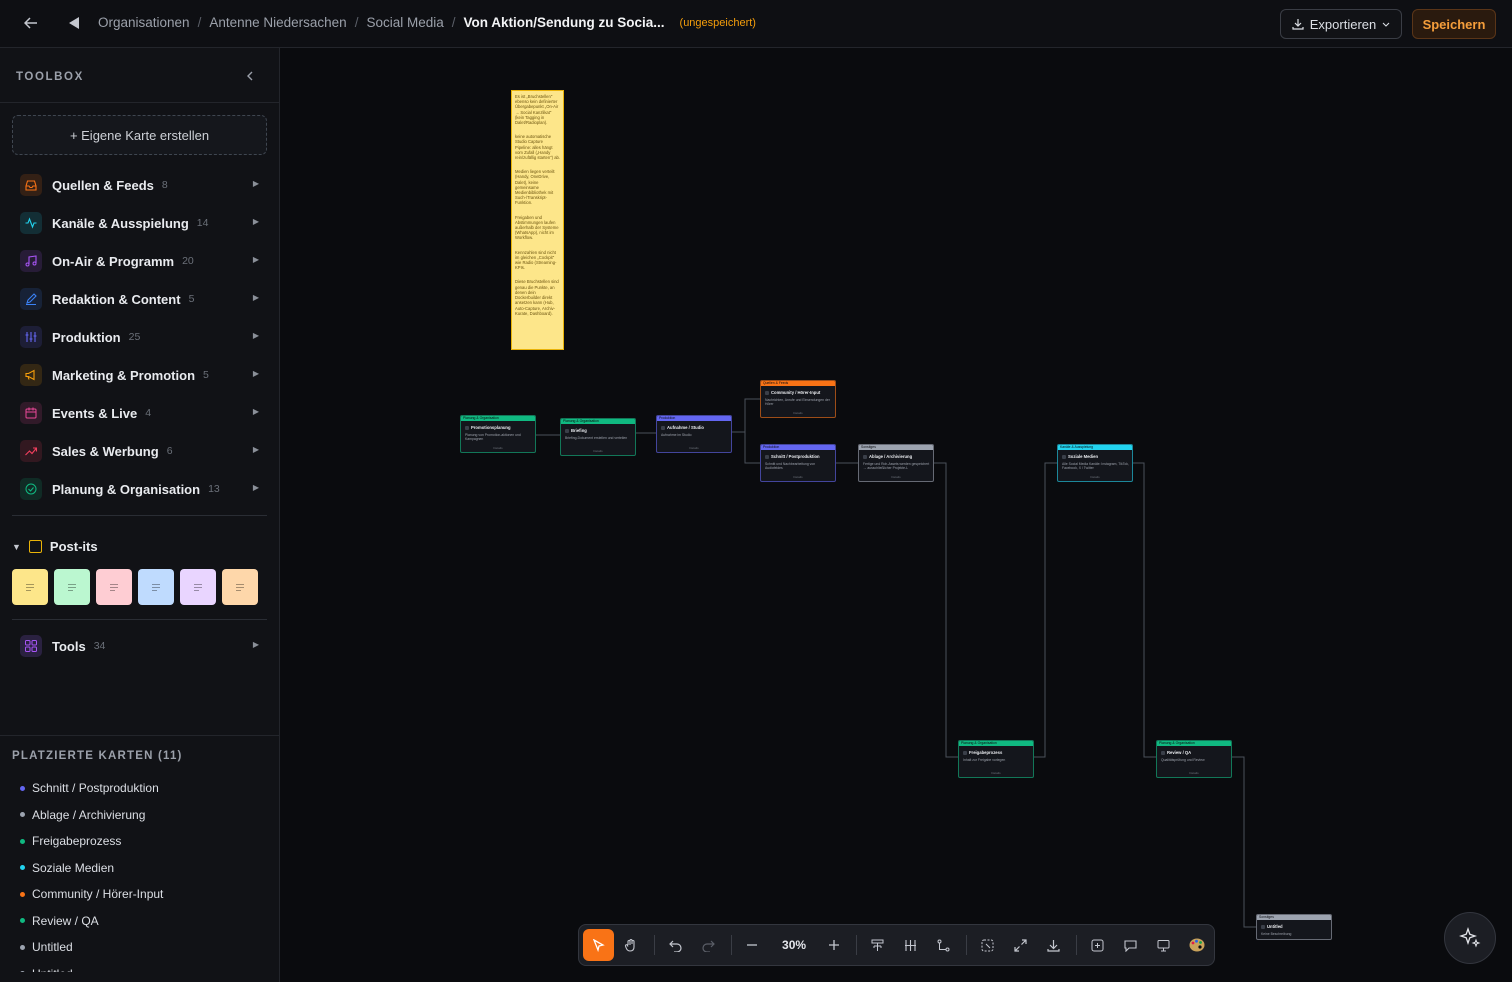 This screenshot has height=982, width=1512. I want to click on breadcrumb-organisation: Antenne Niedersachen, so click(277, 22).